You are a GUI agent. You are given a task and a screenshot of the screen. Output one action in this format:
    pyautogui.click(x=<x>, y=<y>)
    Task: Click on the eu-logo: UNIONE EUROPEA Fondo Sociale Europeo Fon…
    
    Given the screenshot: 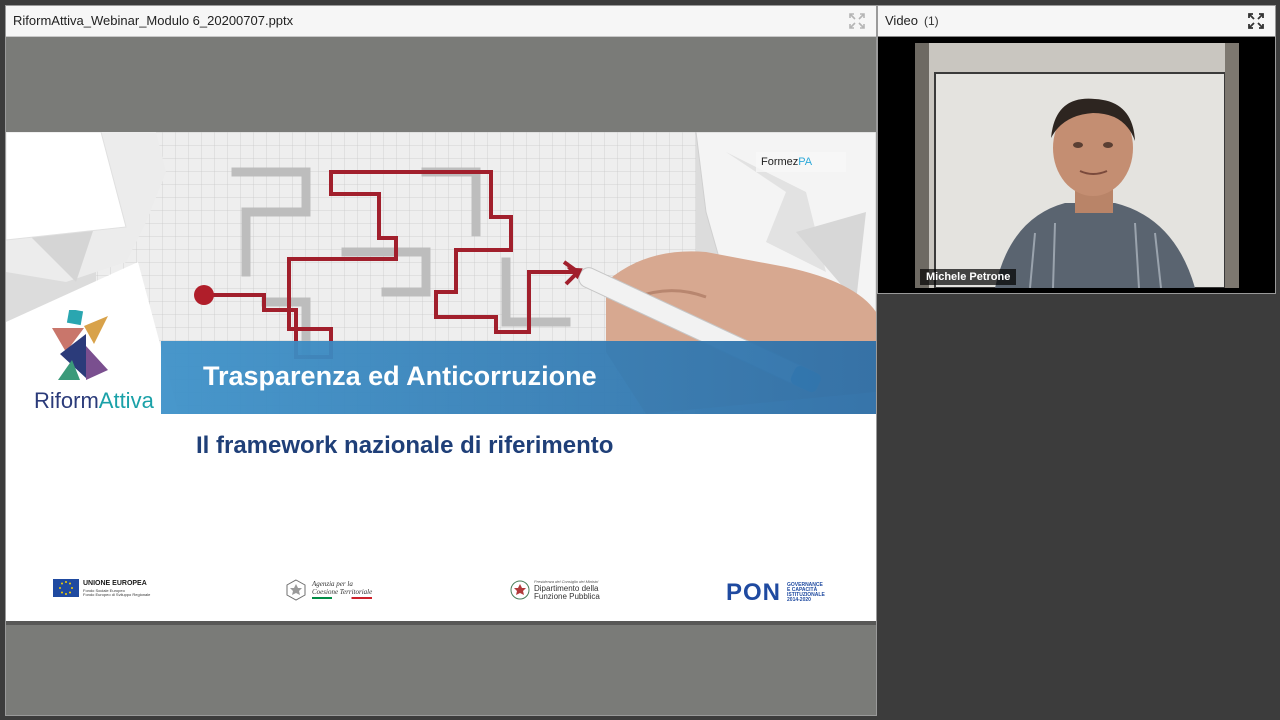 What is the action you would take?
    pyautogui.click(x=101, y=588)
    